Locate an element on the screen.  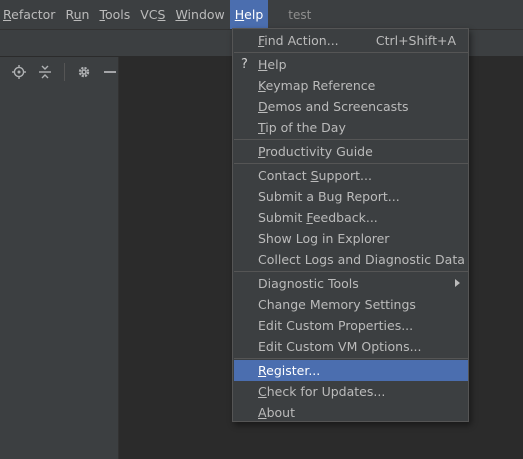
menu-item-demos: Demos and Screencasts is located at coordinates (351, 106).